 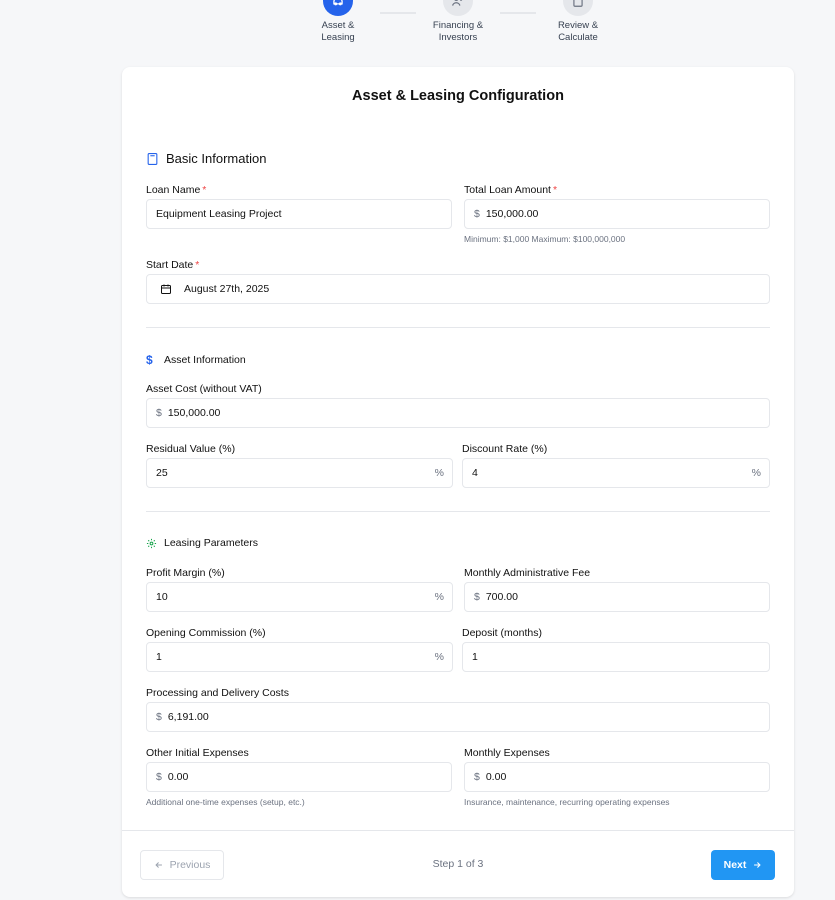 What do you see at coordinates (458, 96) in the screenshot?
I see `page-title: Asset & Leasing Configuration` at bounding box center [458, 96].